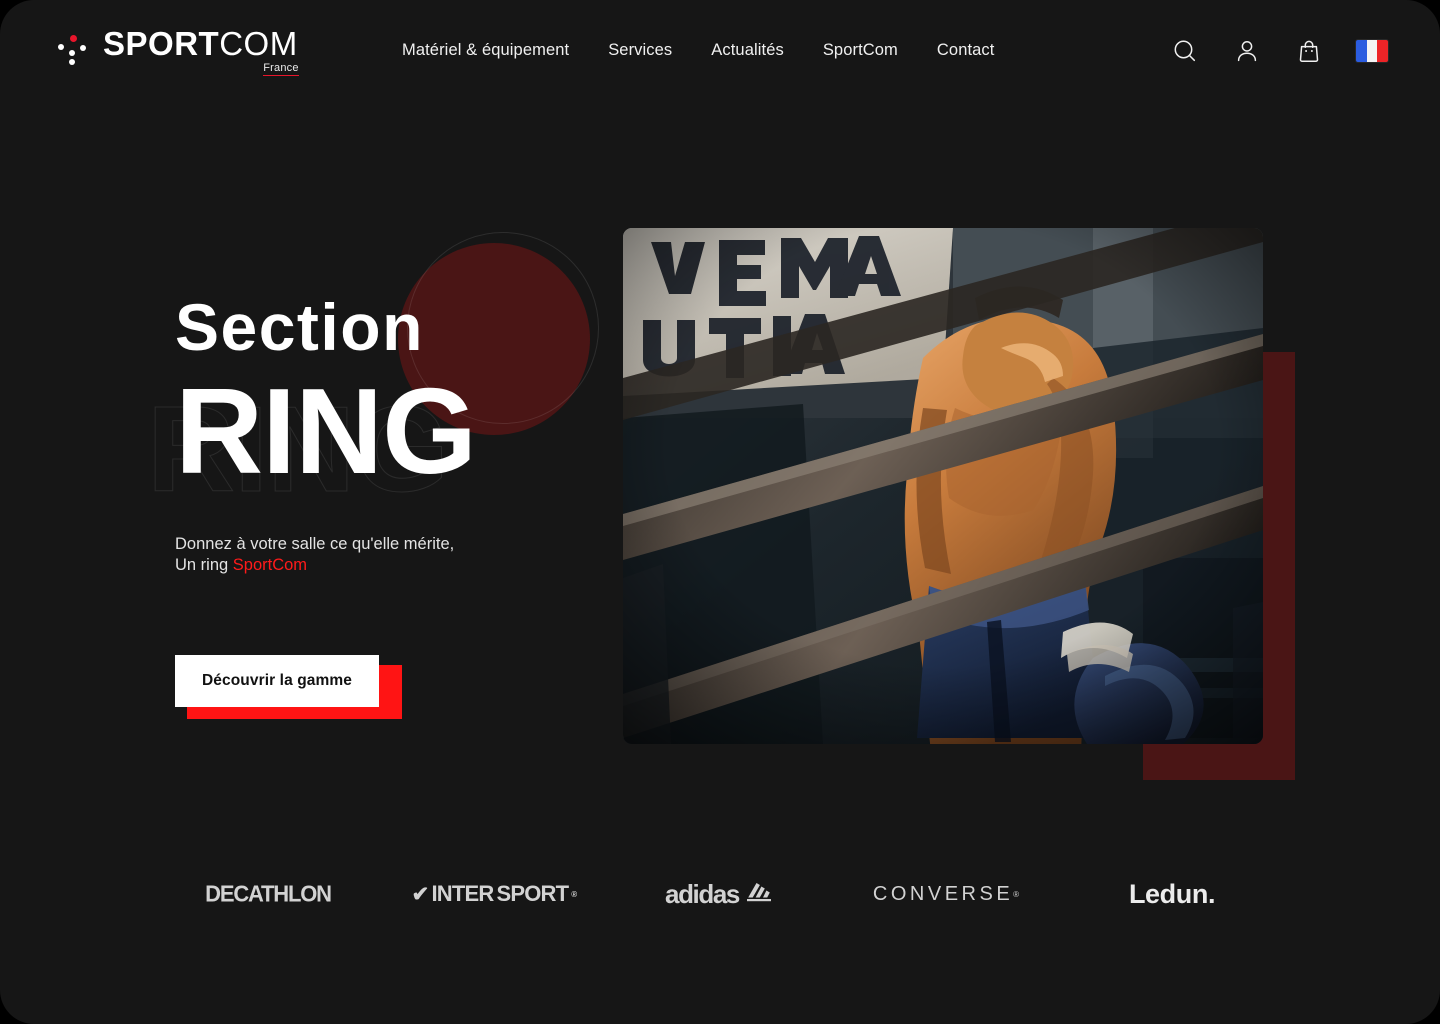 This screenshot has width=1440, height=1024. I want to click on hero-title-line1: Section, so click(299, 327).